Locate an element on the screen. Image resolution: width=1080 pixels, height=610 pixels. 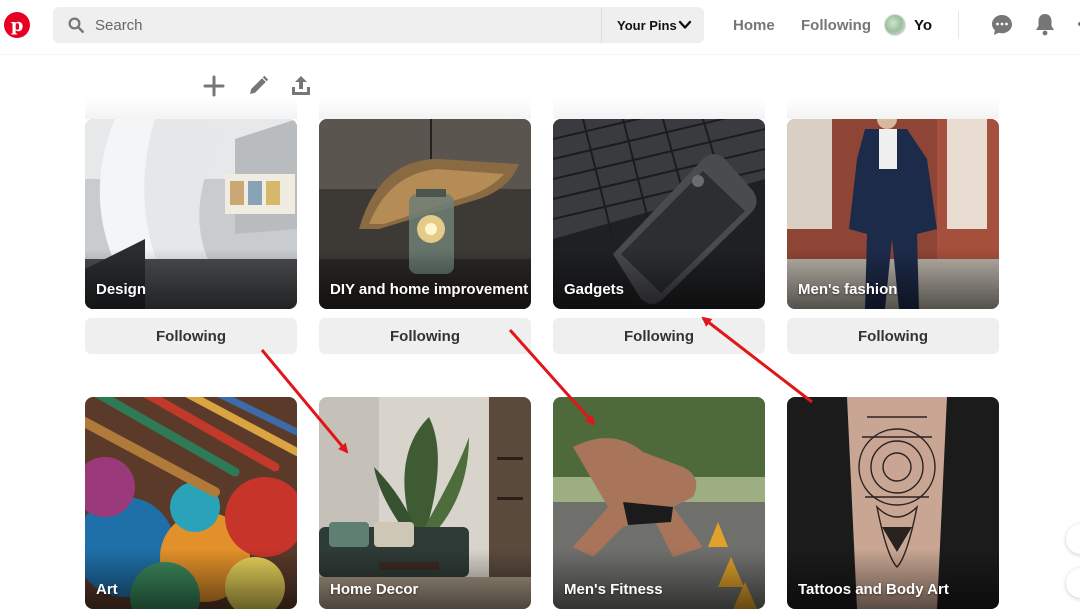
board-title: DIY and home improvement is located at coordinates (429, 289).